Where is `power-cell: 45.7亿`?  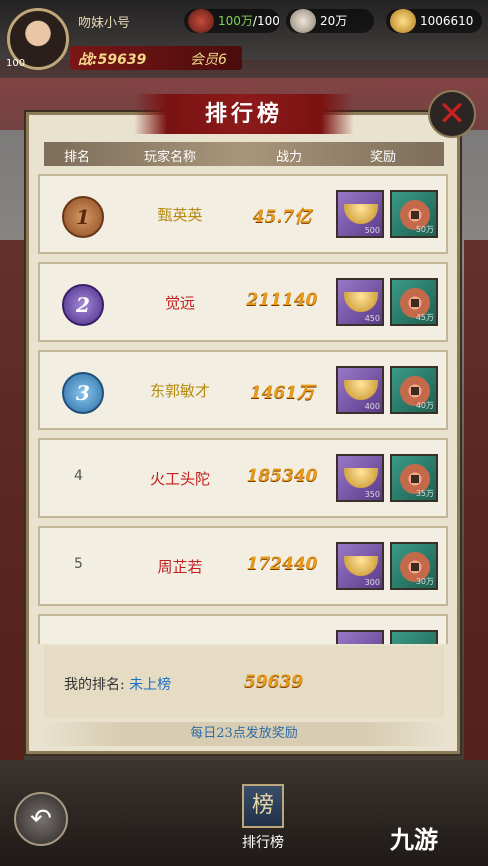
power-cell: 45.7亿 is located at coordinates (282, 217).